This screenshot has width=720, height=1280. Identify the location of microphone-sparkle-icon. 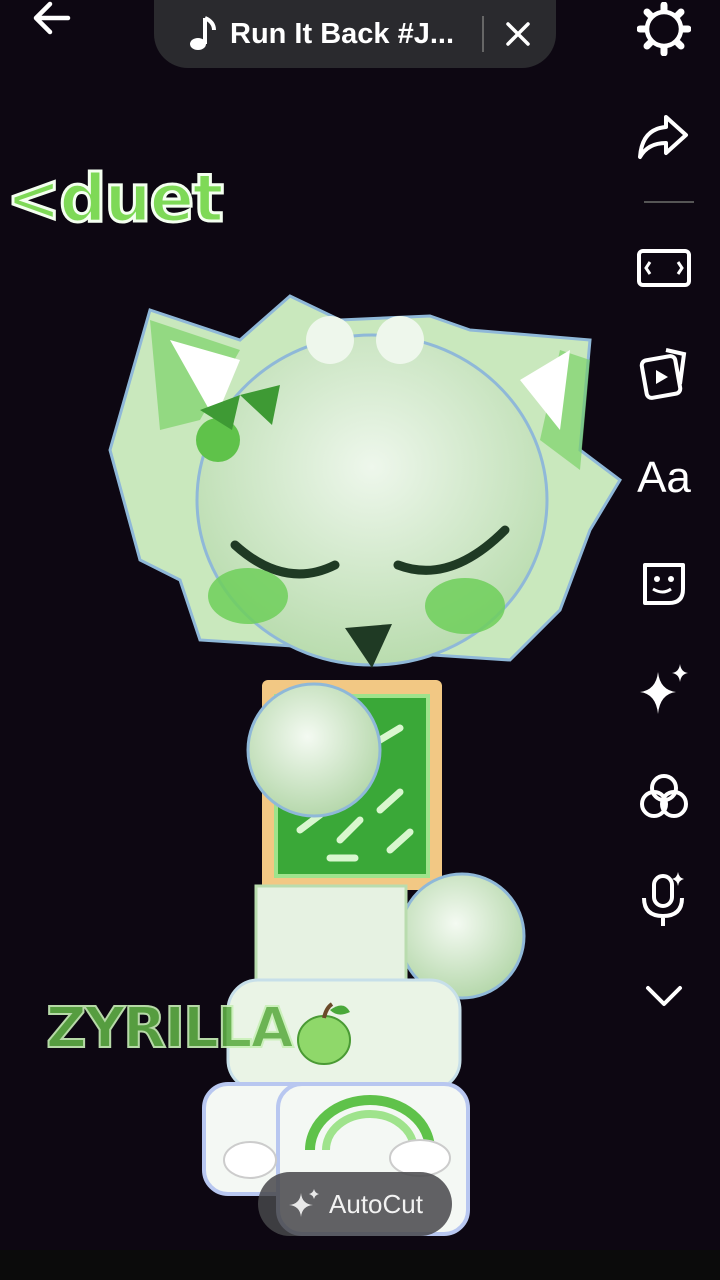
(663, 899).